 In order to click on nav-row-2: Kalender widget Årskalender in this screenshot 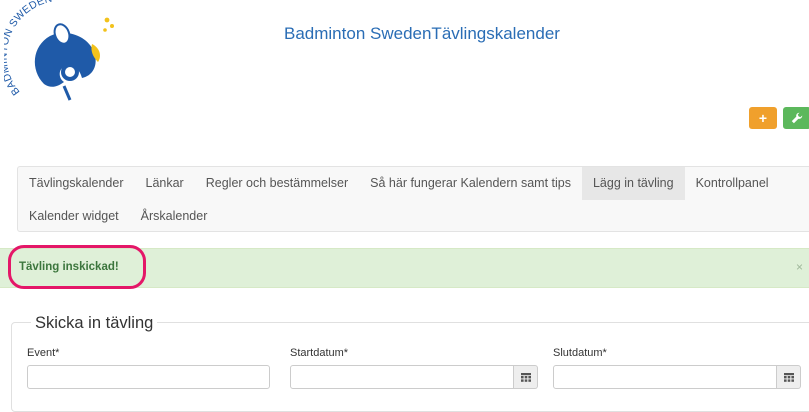, I will do `click(118, 216)`.